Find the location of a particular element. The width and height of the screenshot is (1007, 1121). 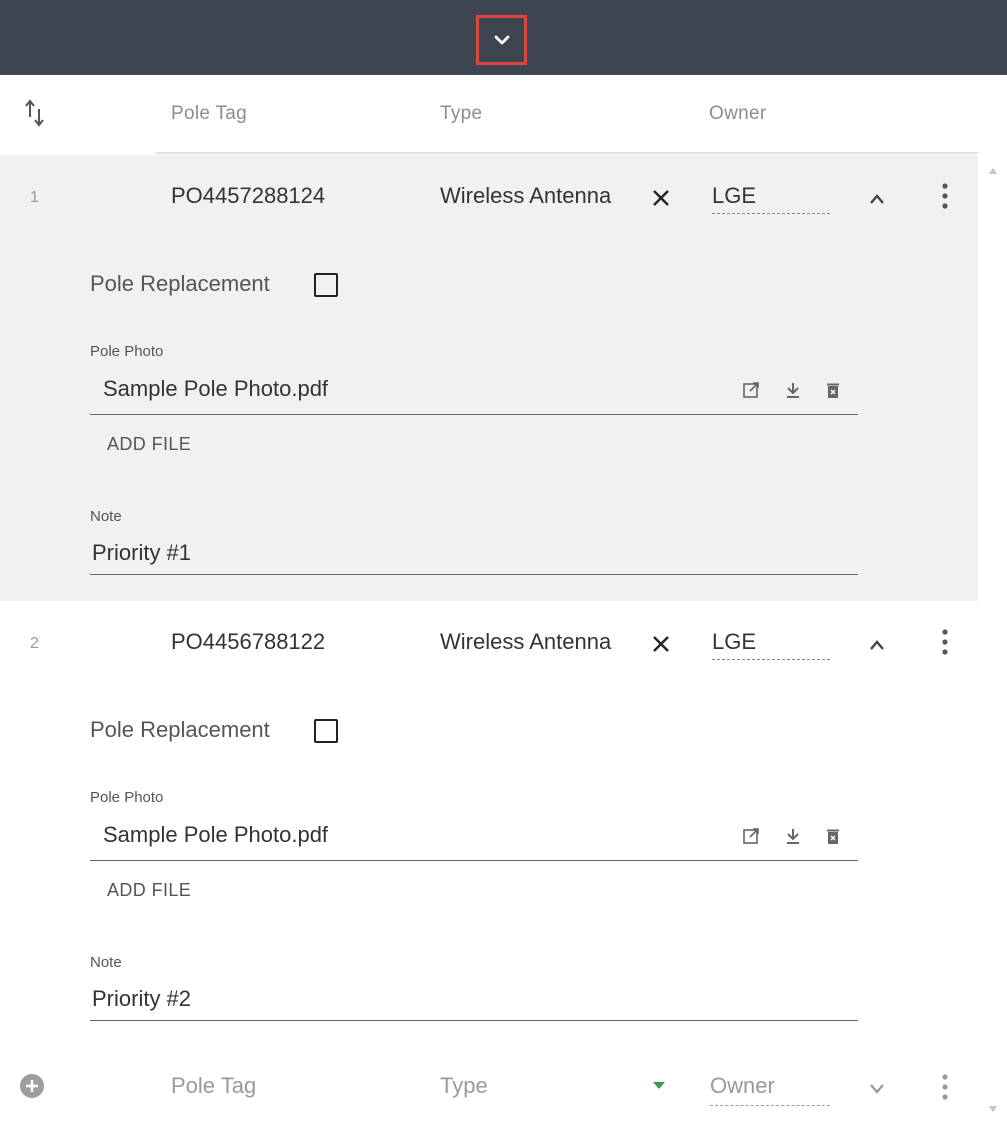

sort-icon is located at coordinates (35, 114).